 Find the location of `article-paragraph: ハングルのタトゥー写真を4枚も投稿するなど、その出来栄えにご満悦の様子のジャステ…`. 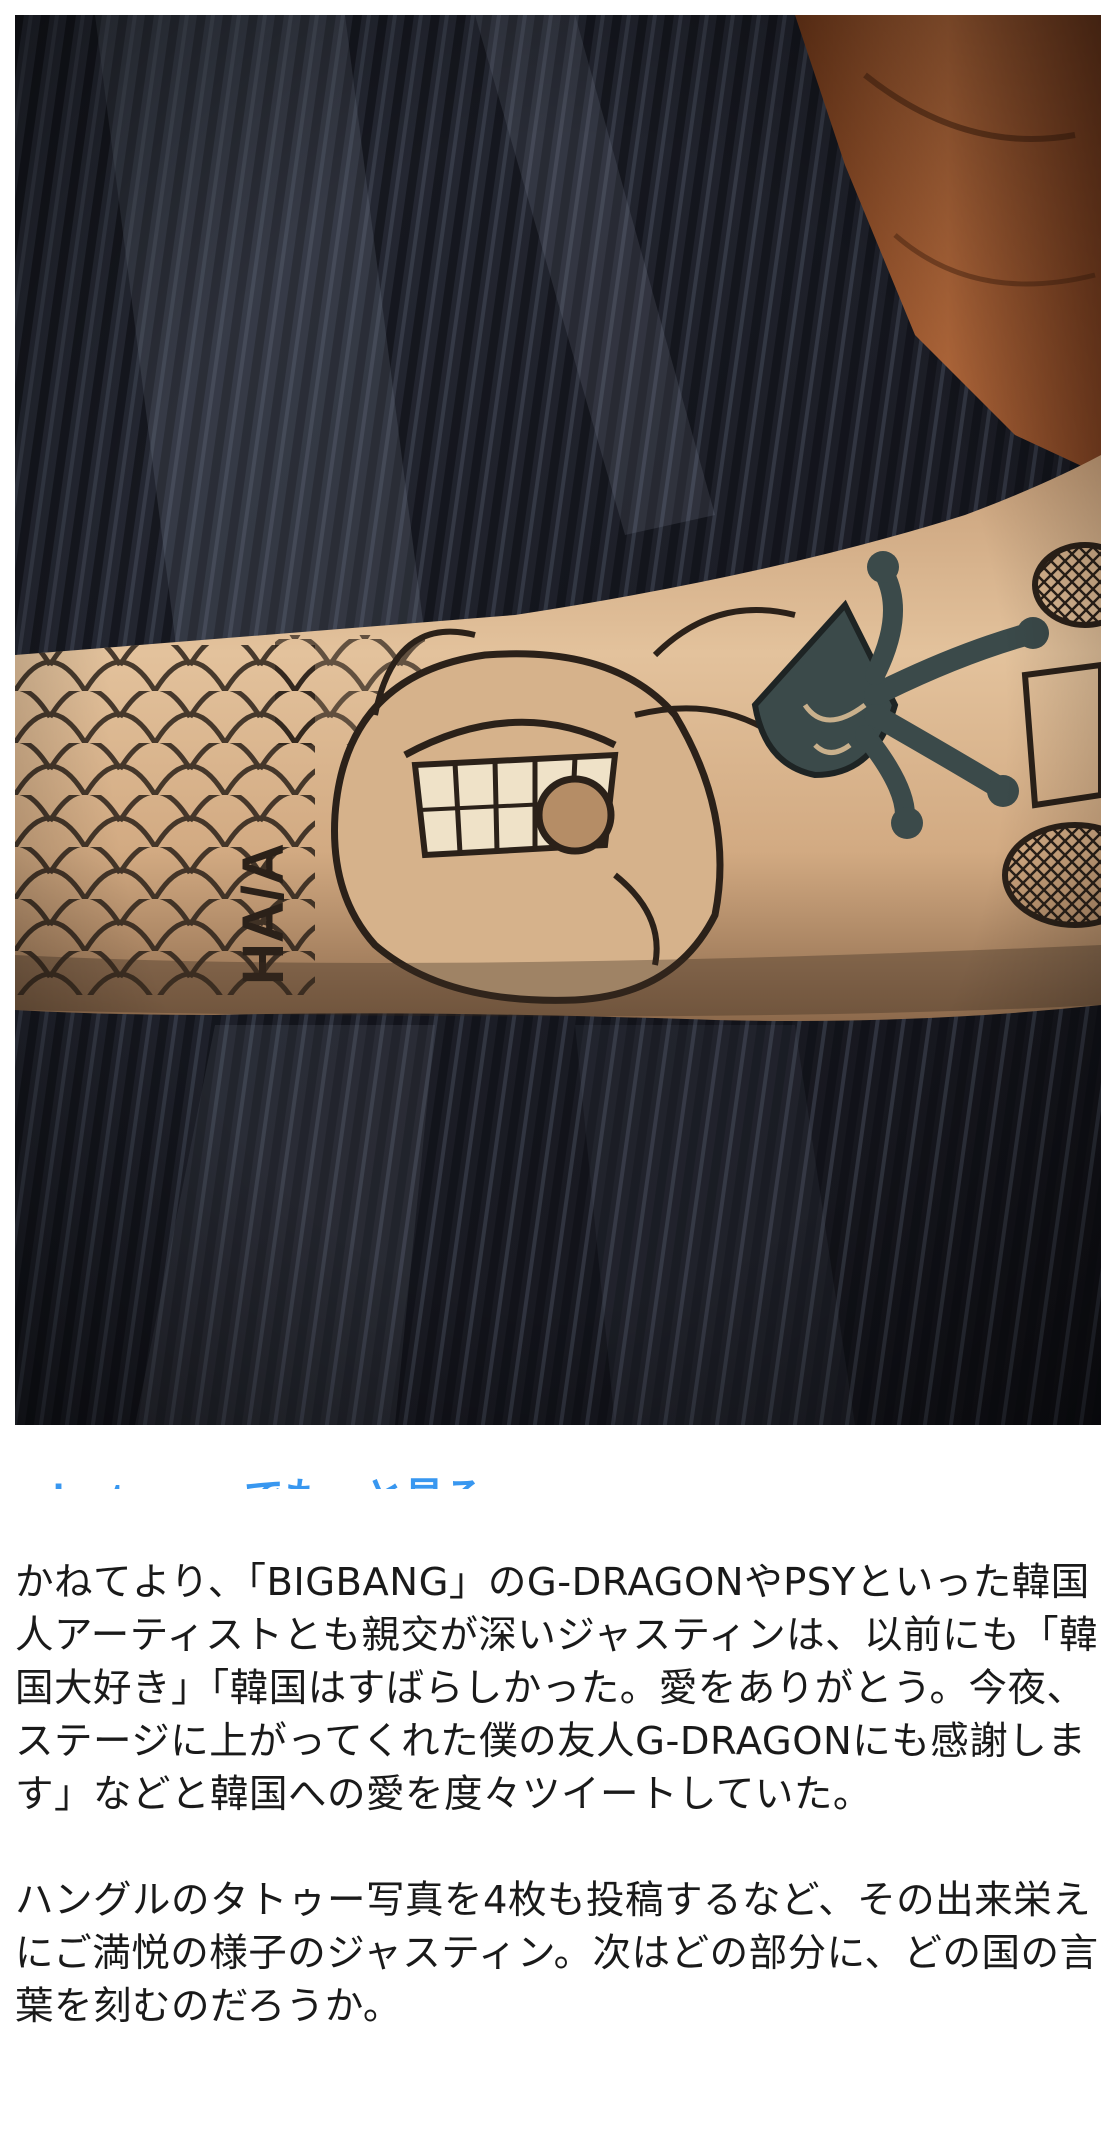

article-paragraph: ハングルのタトゥー写真を4枚も投稿するなど、その出来栄えにご満悦の様子のジャステ… is located at coordinates (557, 1953).